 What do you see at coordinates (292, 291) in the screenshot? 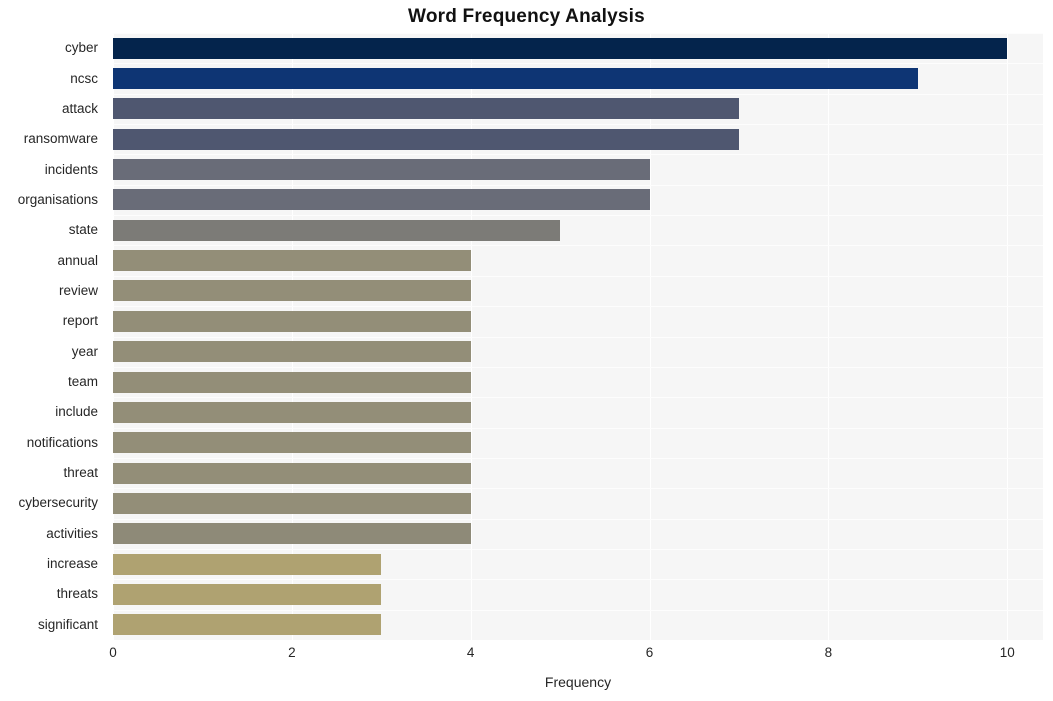
I see `bar-review` at bounding box center [292, 291].